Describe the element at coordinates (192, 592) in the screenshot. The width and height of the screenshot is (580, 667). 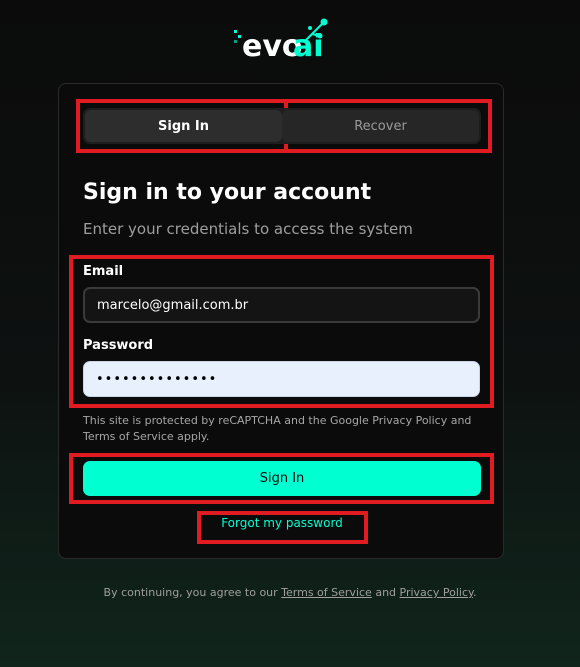
I see `footer-prefix: By continuing, you agree to our` at that location.